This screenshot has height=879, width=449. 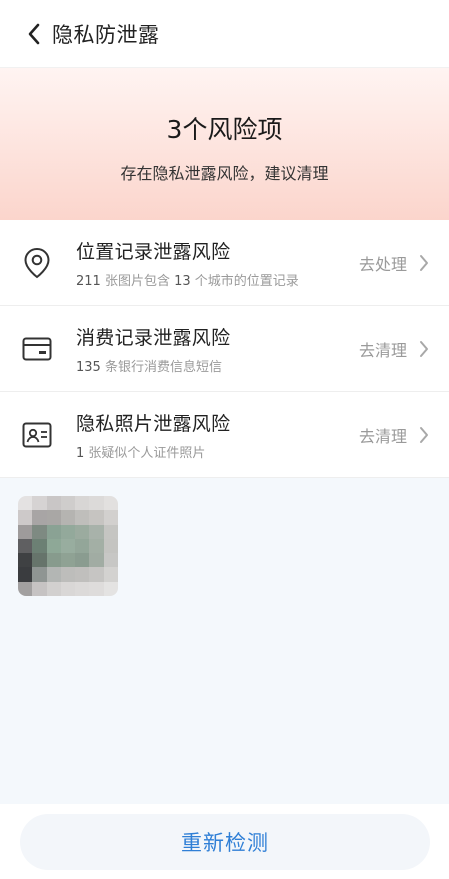 I want to click on blurred-id-photo-thumbnail, so click(x=68, y=546).